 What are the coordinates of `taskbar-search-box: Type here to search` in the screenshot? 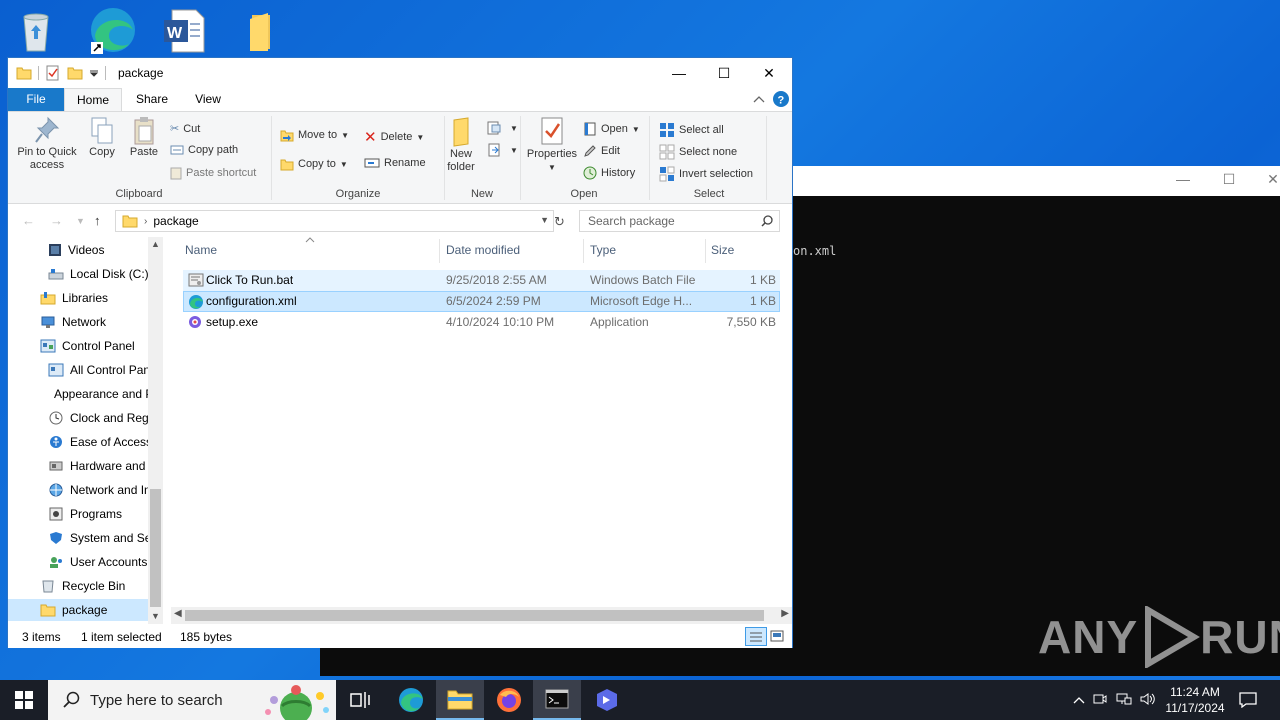 It's located at (192, 700).